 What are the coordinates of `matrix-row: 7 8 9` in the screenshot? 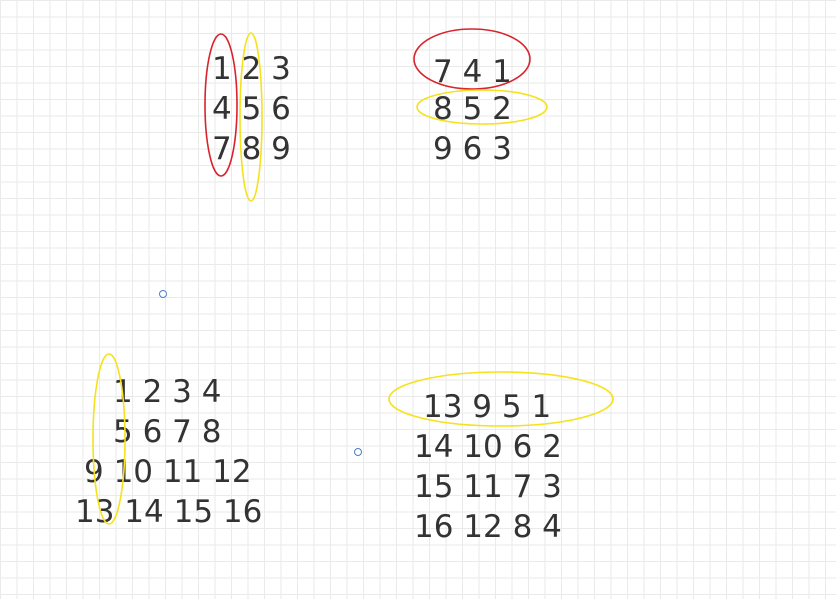 It's located at (251, 149).